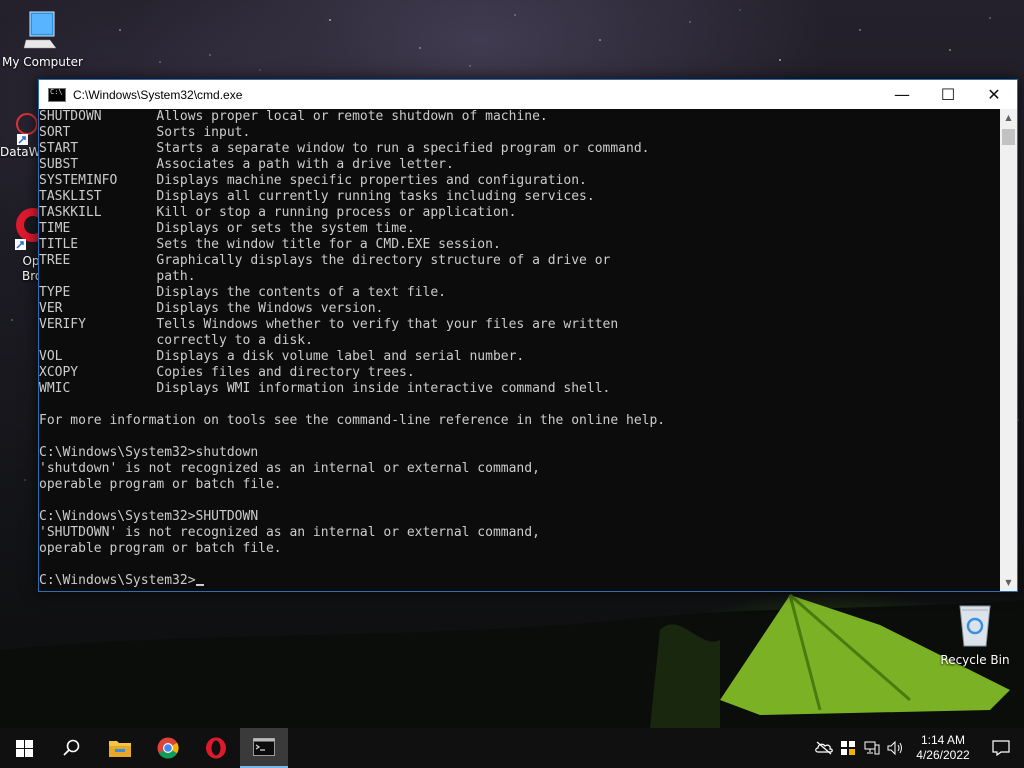 The image size is (1024, 768). I want to click on volume-icon, so click(896, 748).